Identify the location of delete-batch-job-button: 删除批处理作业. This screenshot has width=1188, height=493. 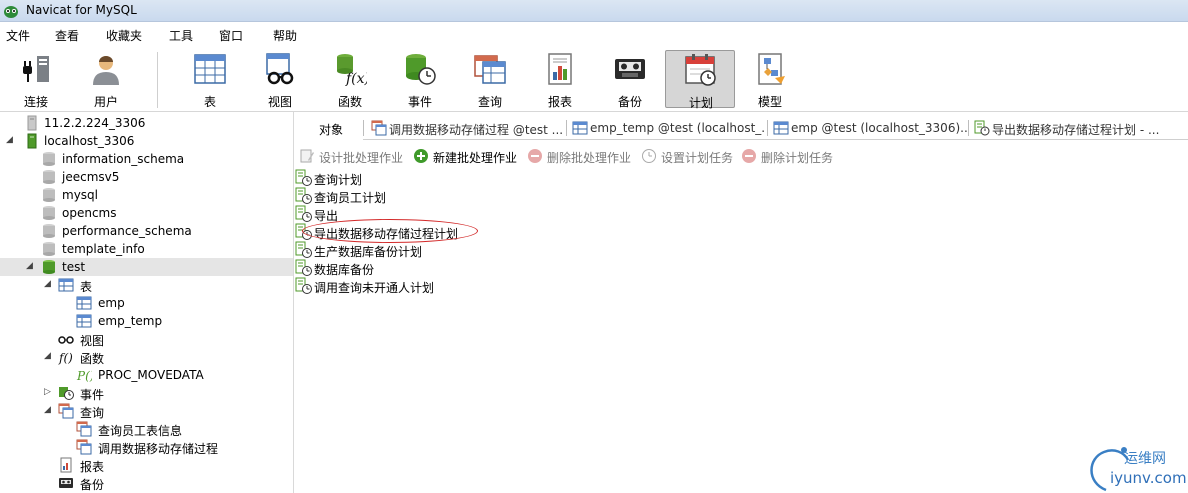
(583, 156).